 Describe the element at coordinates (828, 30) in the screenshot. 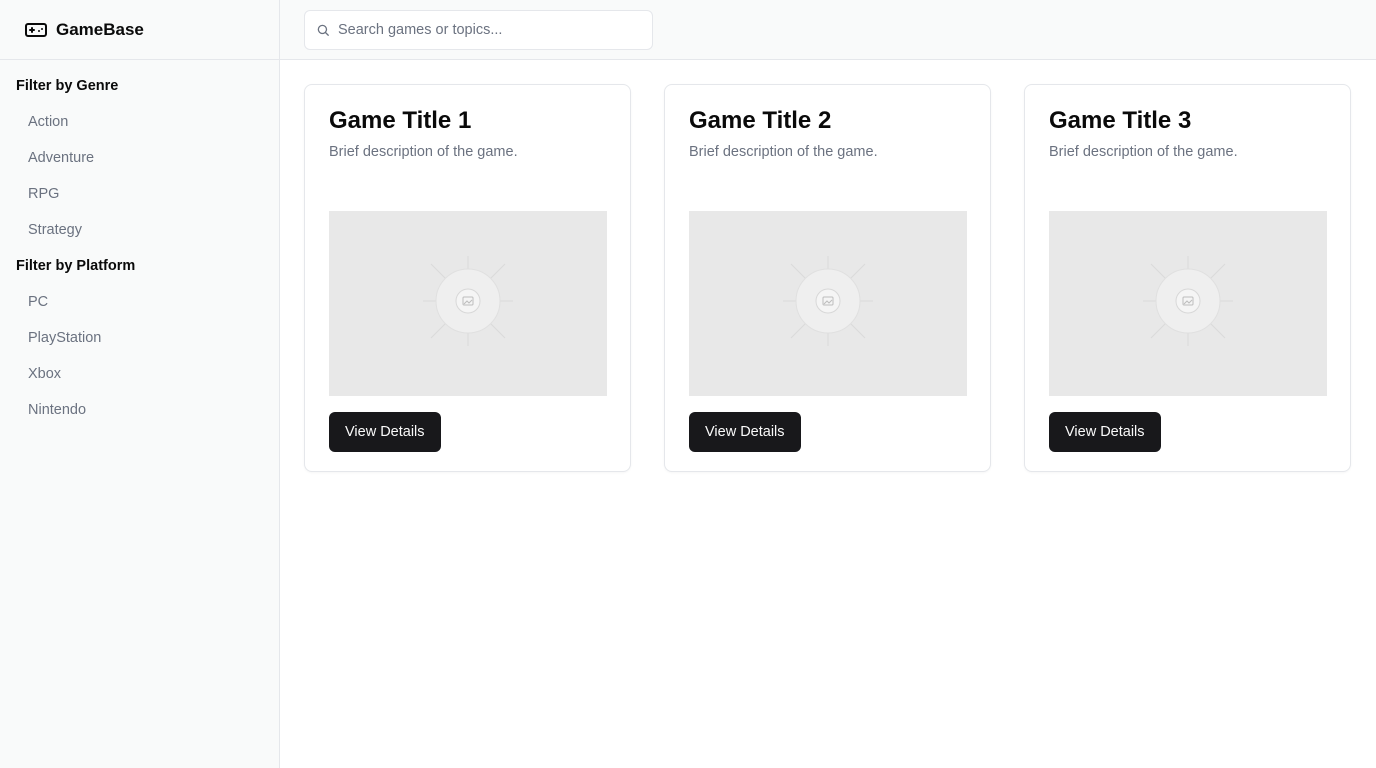

I see `top-bar` at that location.